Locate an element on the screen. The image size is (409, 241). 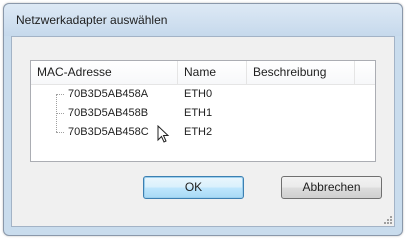
column-header-name: Name is located at coordinates (212, 72).